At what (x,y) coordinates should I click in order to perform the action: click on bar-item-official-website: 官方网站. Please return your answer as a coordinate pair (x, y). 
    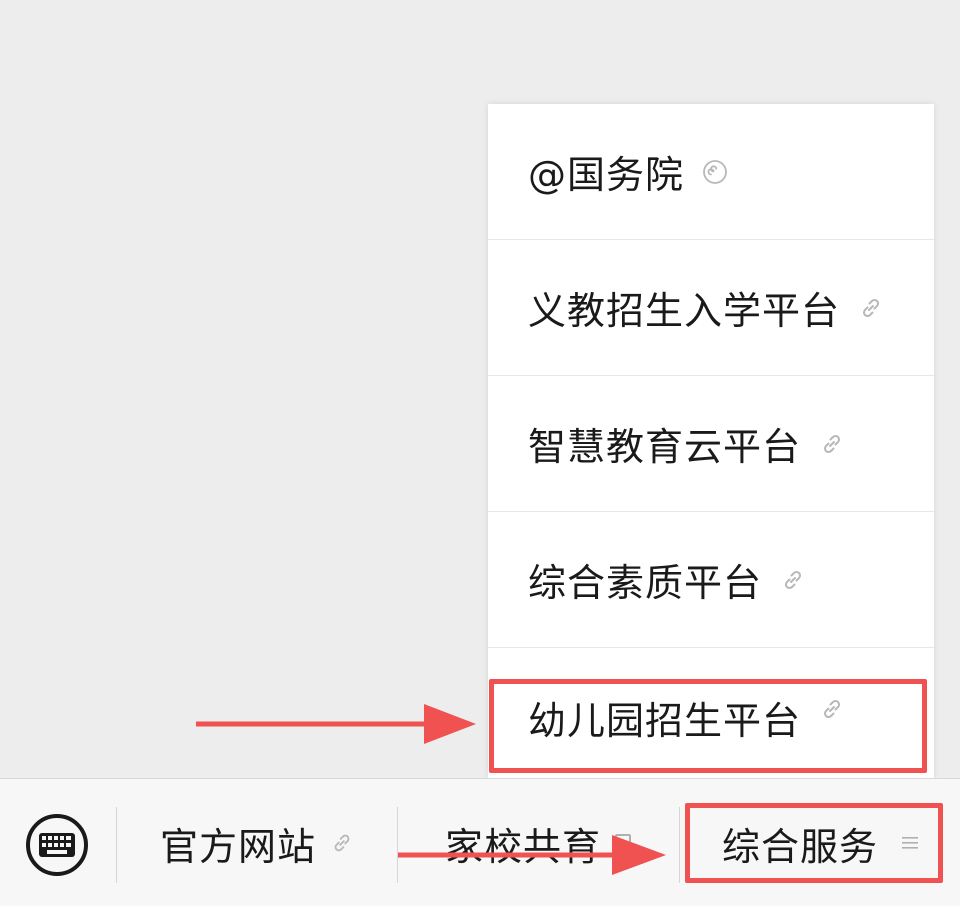
    Looking at the image, I should click on (257, 842).